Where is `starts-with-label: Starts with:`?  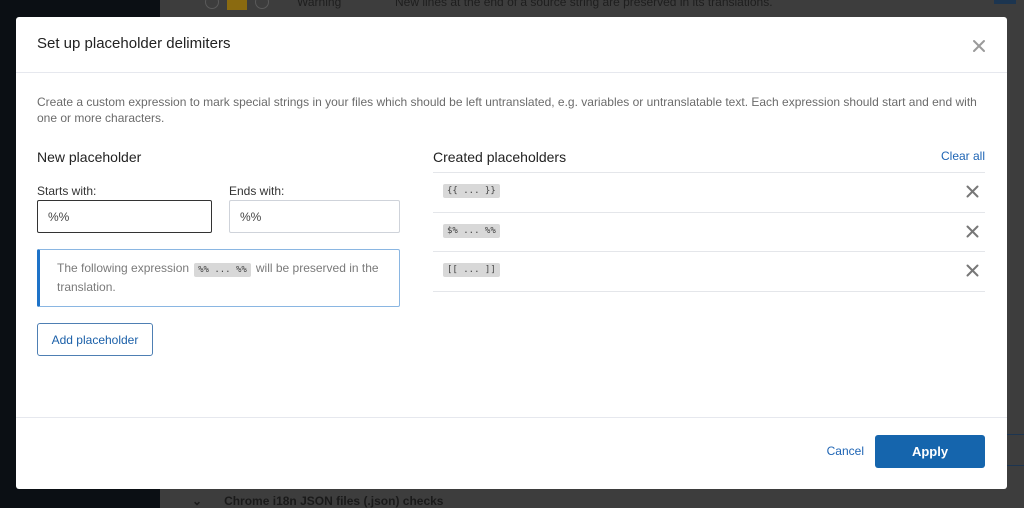 starts-with-label: Starts with: is located at coordinates (67, 191).